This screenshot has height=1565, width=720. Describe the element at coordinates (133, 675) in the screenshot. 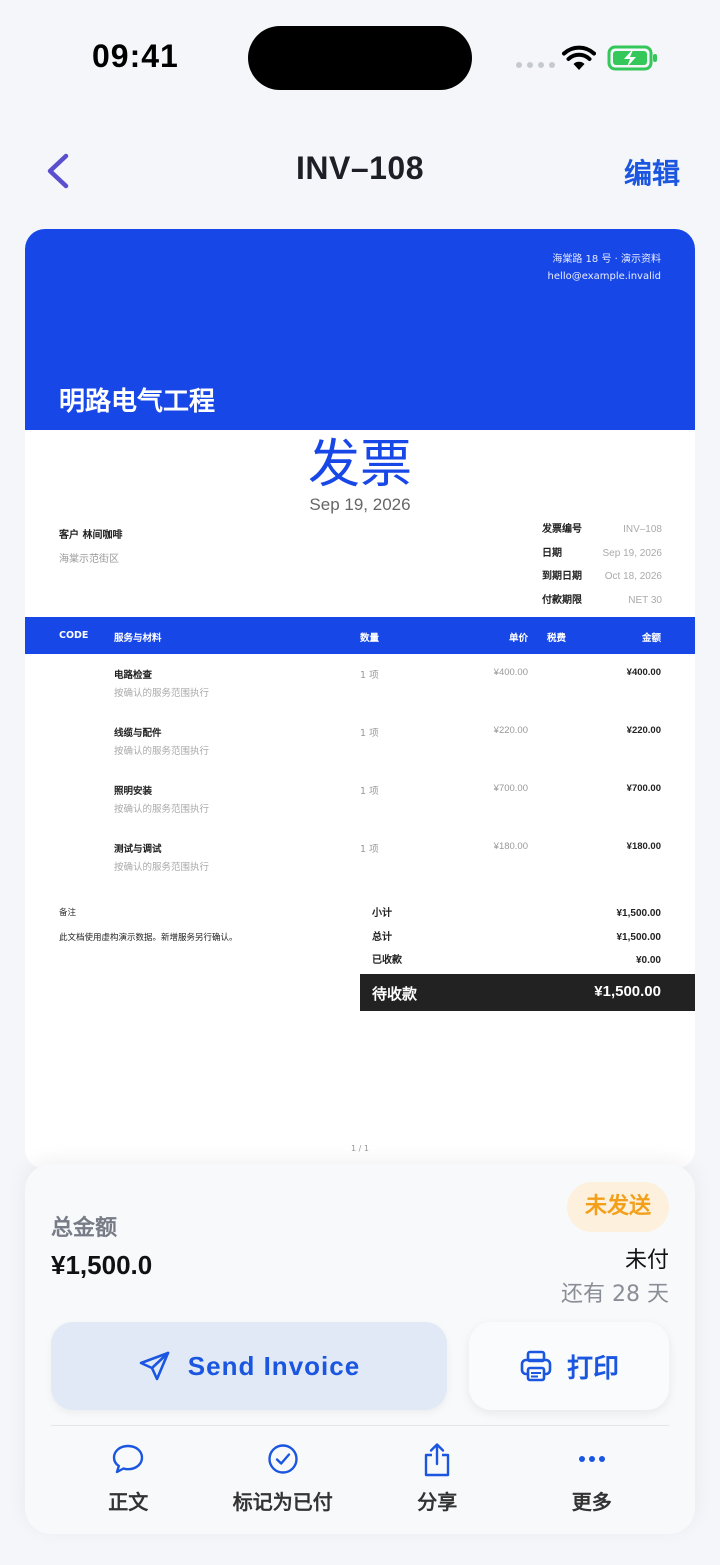

I see `item-name: 电路检查` at that location.